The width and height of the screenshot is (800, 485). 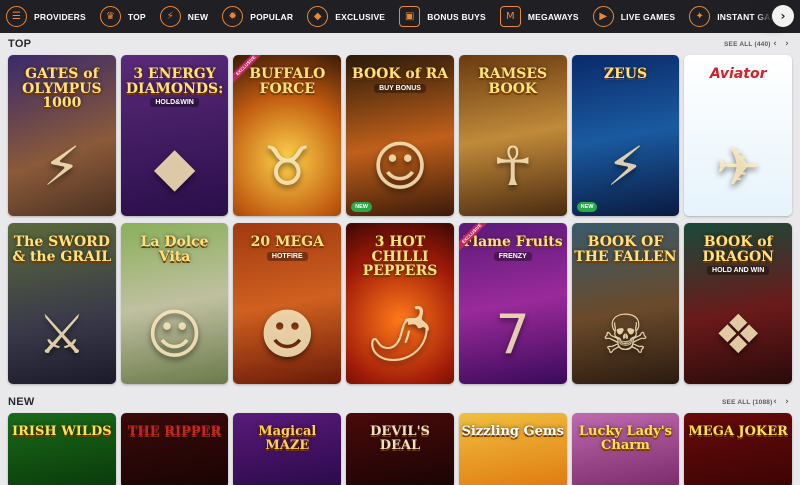 I want to click on new-next-button: ›, so click(x=787, y=402).